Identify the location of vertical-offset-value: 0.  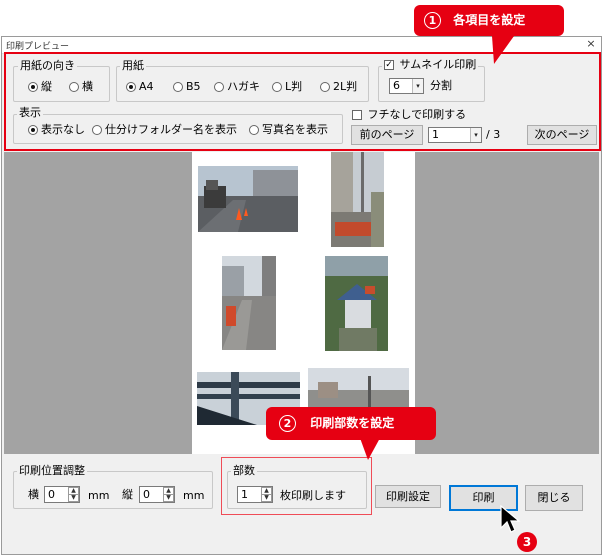
(146, 494).